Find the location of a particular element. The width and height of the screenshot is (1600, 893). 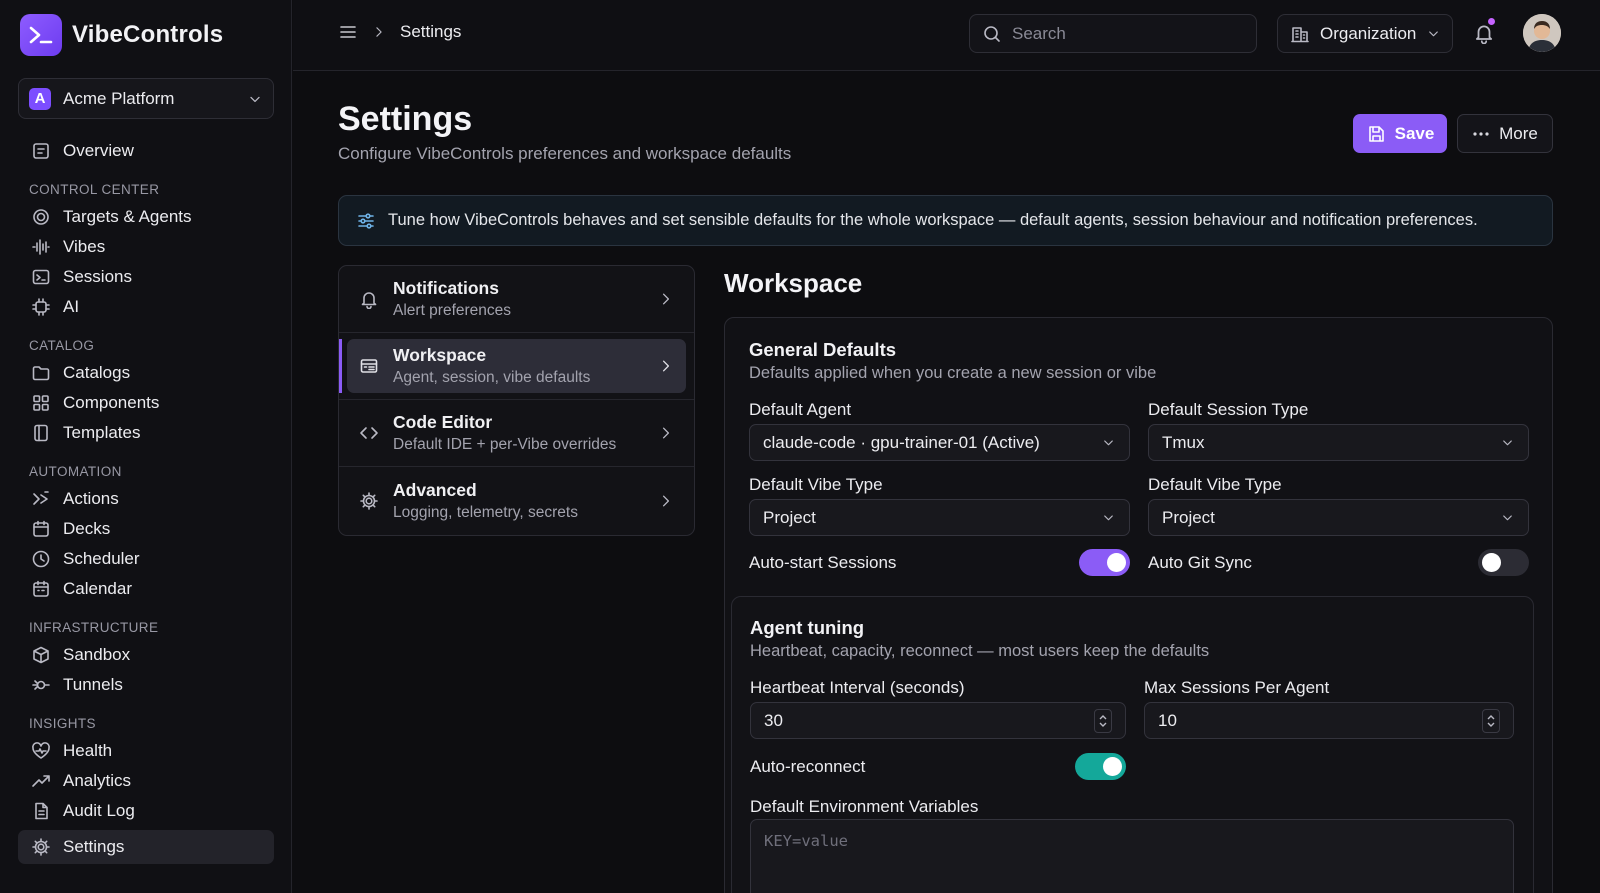

user-avatar-icon is located at coordinates (1542, 33).